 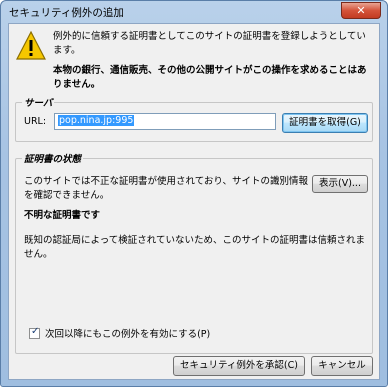 I want to click on status-group-label: 証明書の状態, so click(x=53, y=158).